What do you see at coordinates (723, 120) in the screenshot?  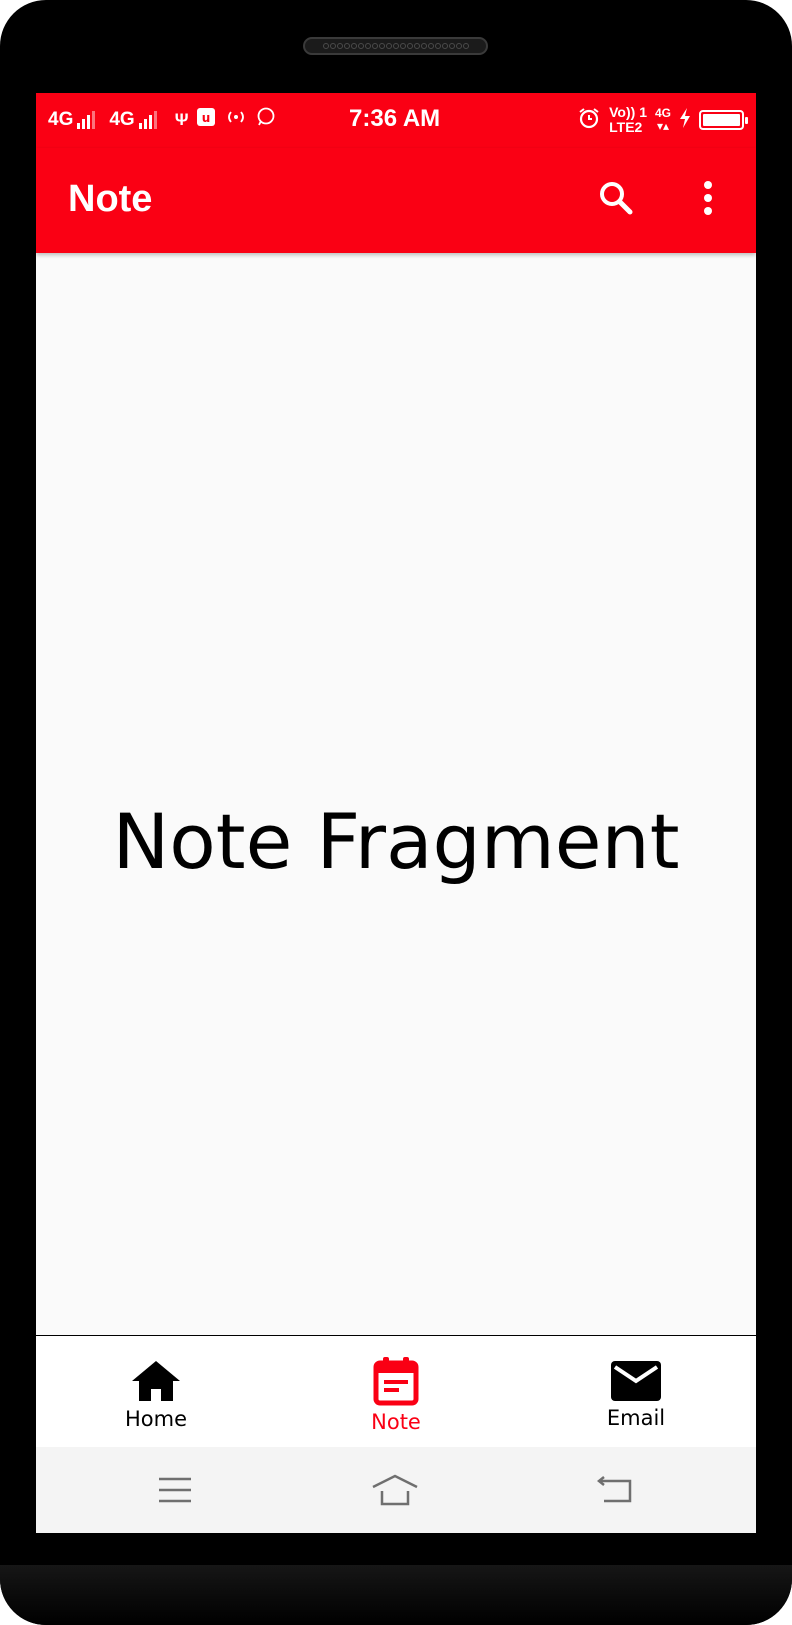 I see `battery-icon` at bounding box center [723, 120].